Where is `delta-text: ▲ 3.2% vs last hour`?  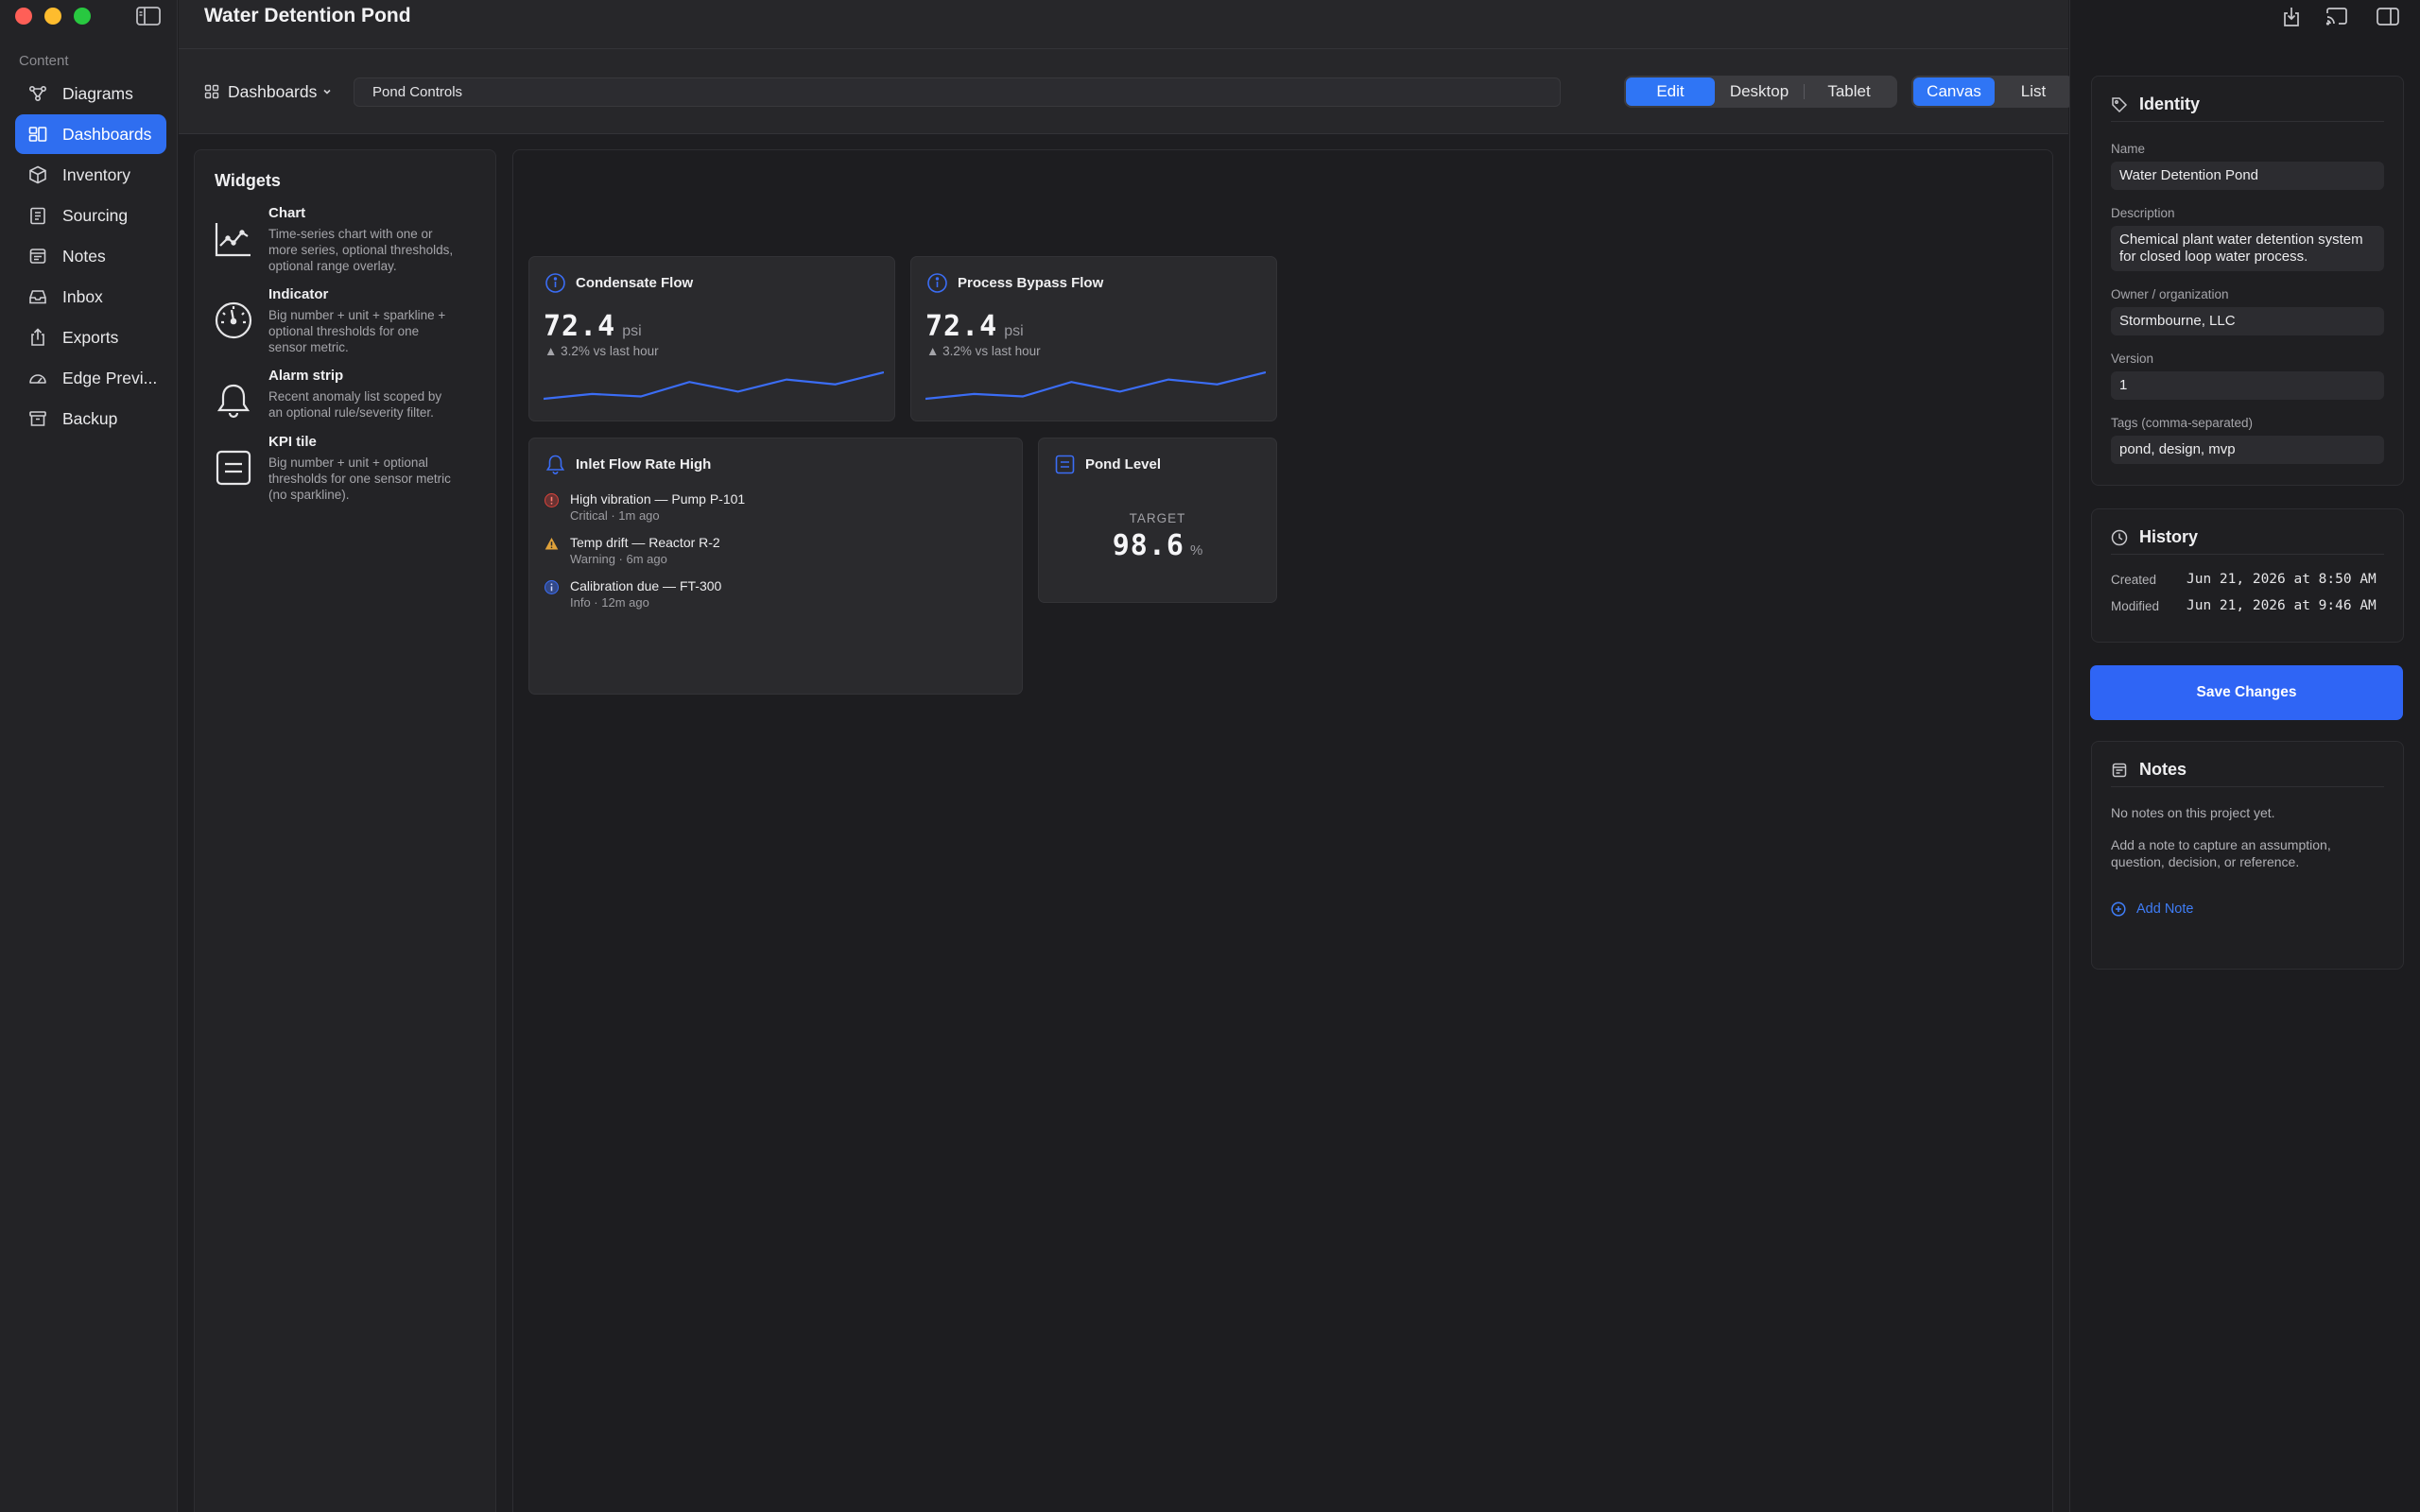
delta-text: ▲ 3.2% vs last hour is located at coordinates (601, 351).